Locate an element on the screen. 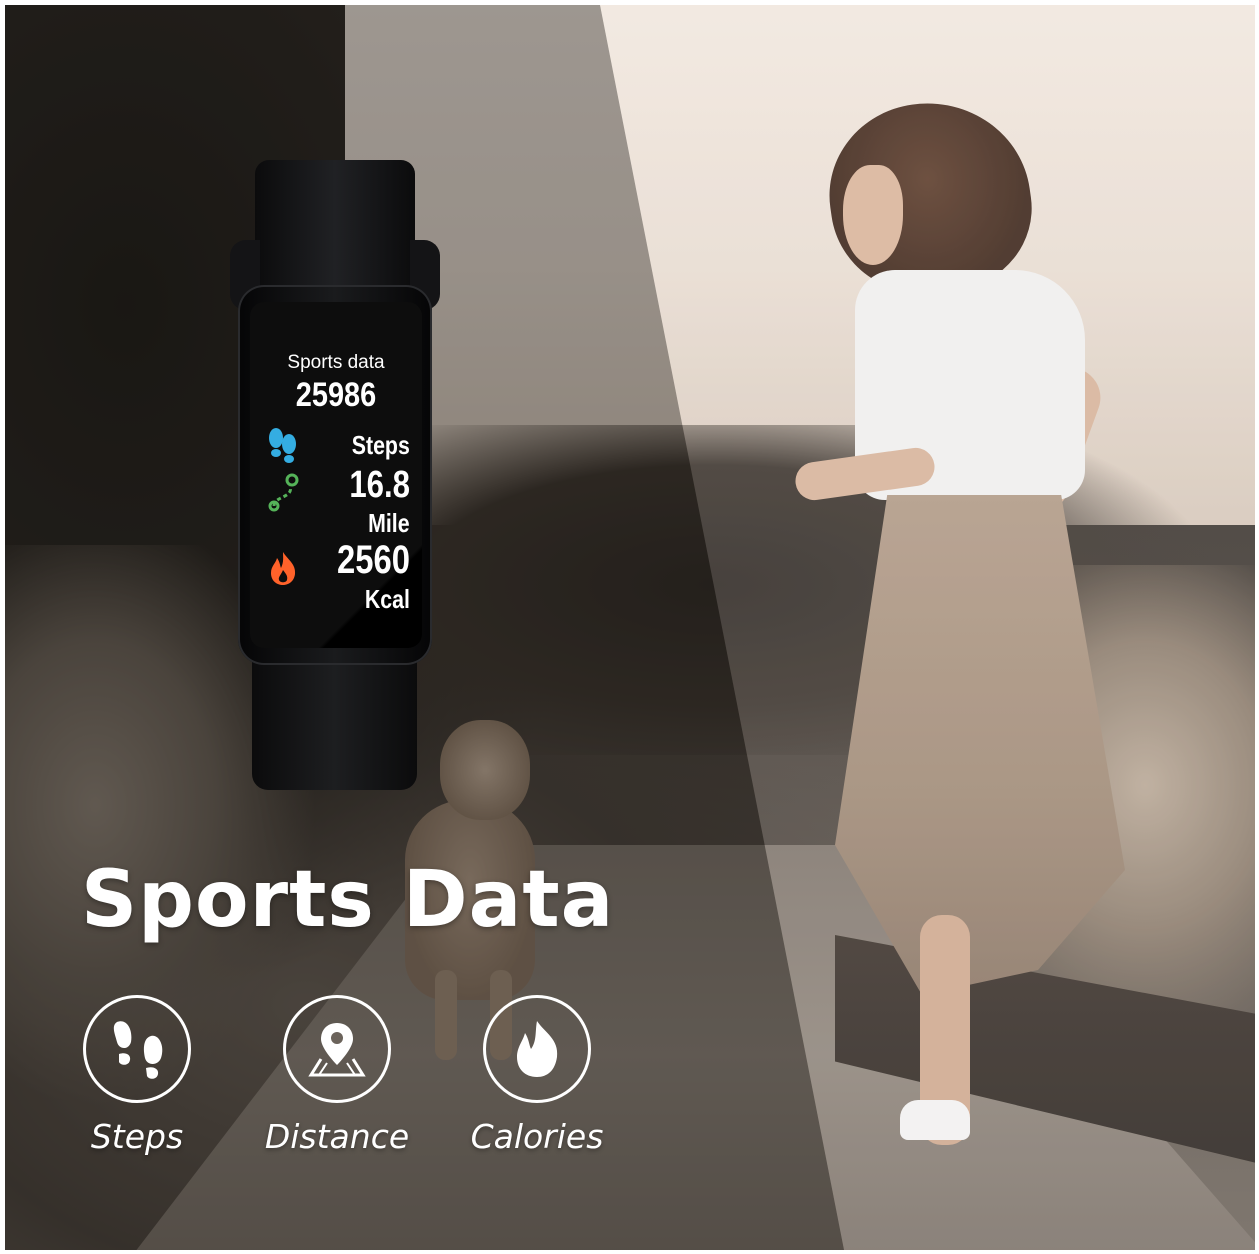 The image size is (1259, 1254). feature-calories: Calories is located at coordinates (537, 1075).